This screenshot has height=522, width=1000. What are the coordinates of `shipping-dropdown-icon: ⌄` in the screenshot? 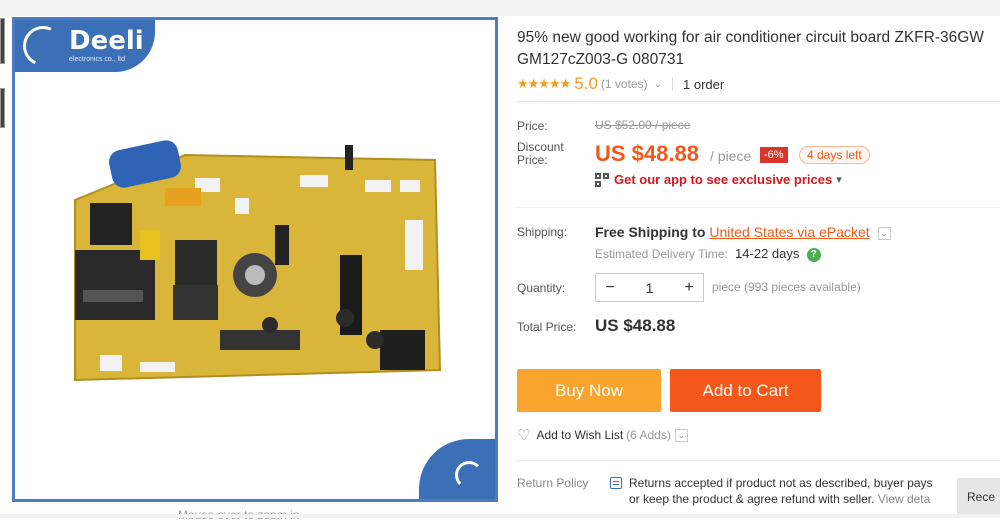 It's located at (884, 233).